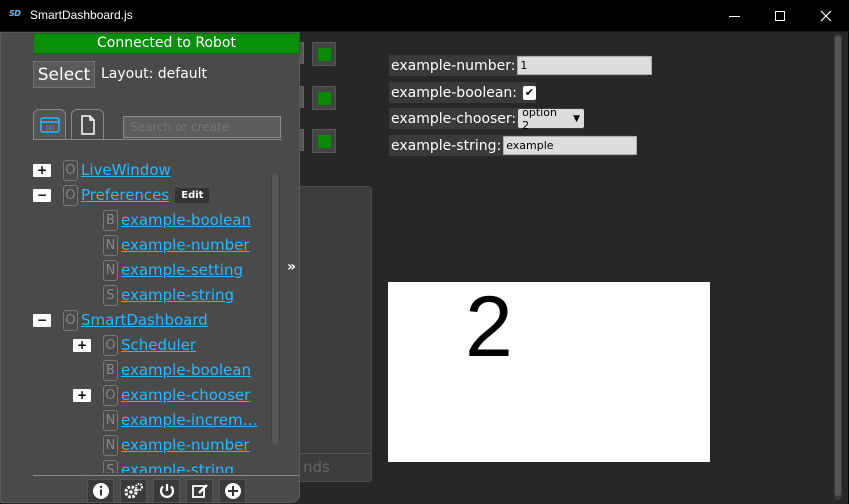 Image resolution: width=849 pixels, height=504 pixels. I want to click on search-input, so click(202, 127).